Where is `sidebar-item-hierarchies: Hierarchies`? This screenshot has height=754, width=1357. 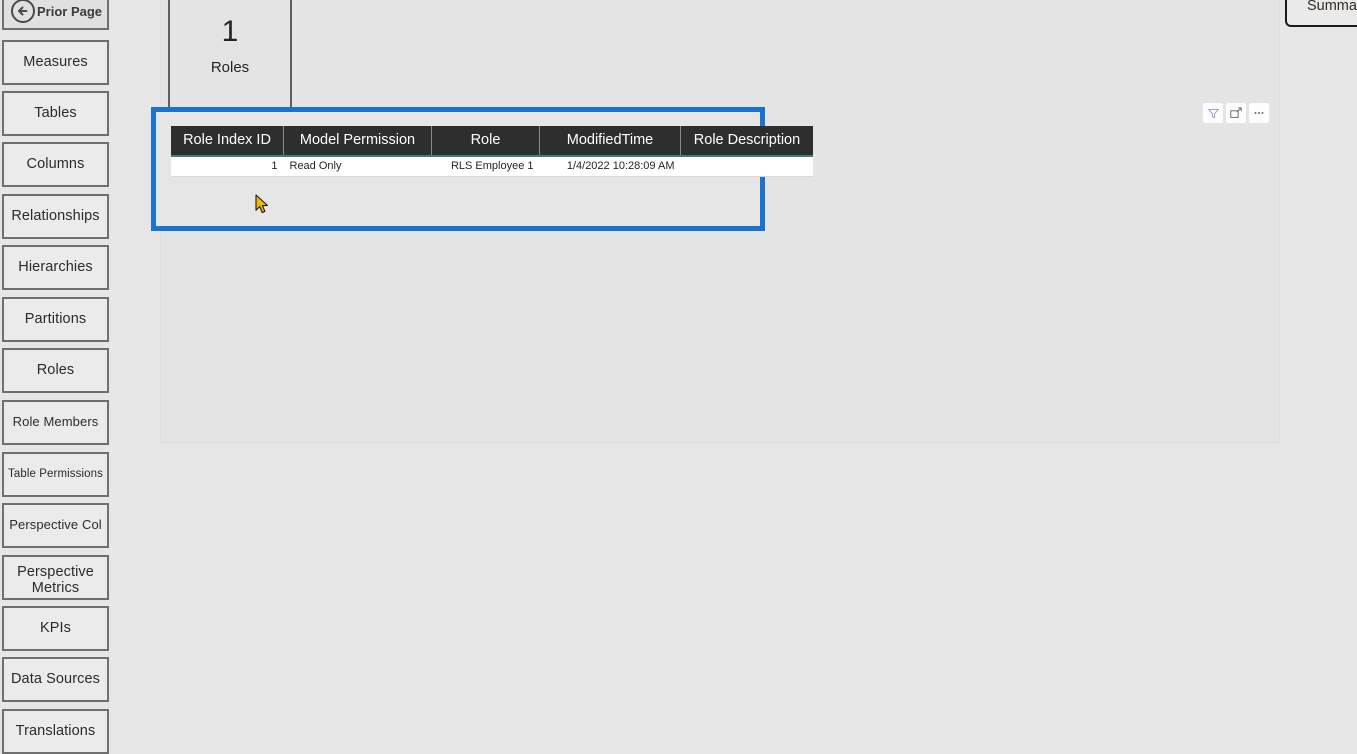
sidebar-item-hierarchies: Hierarchies is located at coordinates (55, 267).